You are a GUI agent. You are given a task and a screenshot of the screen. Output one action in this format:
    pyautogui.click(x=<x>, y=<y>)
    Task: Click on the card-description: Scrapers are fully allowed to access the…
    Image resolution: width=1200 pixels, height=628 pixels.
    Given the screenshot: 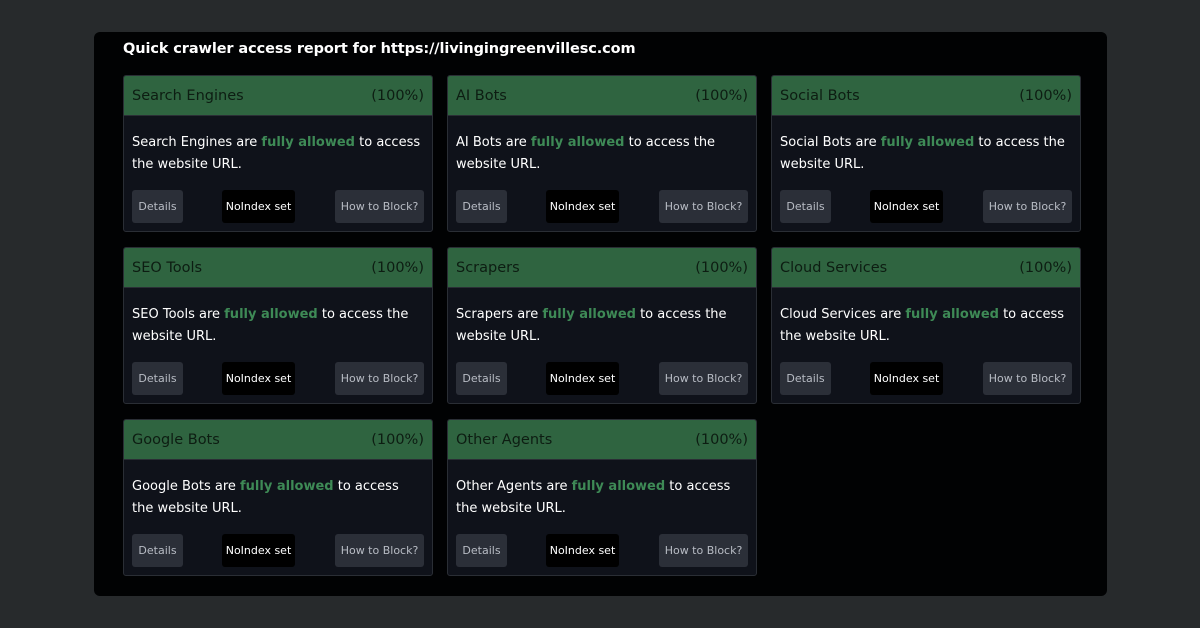 What is the action you would take?
    pyautogui.click(x=602, y=327)
    